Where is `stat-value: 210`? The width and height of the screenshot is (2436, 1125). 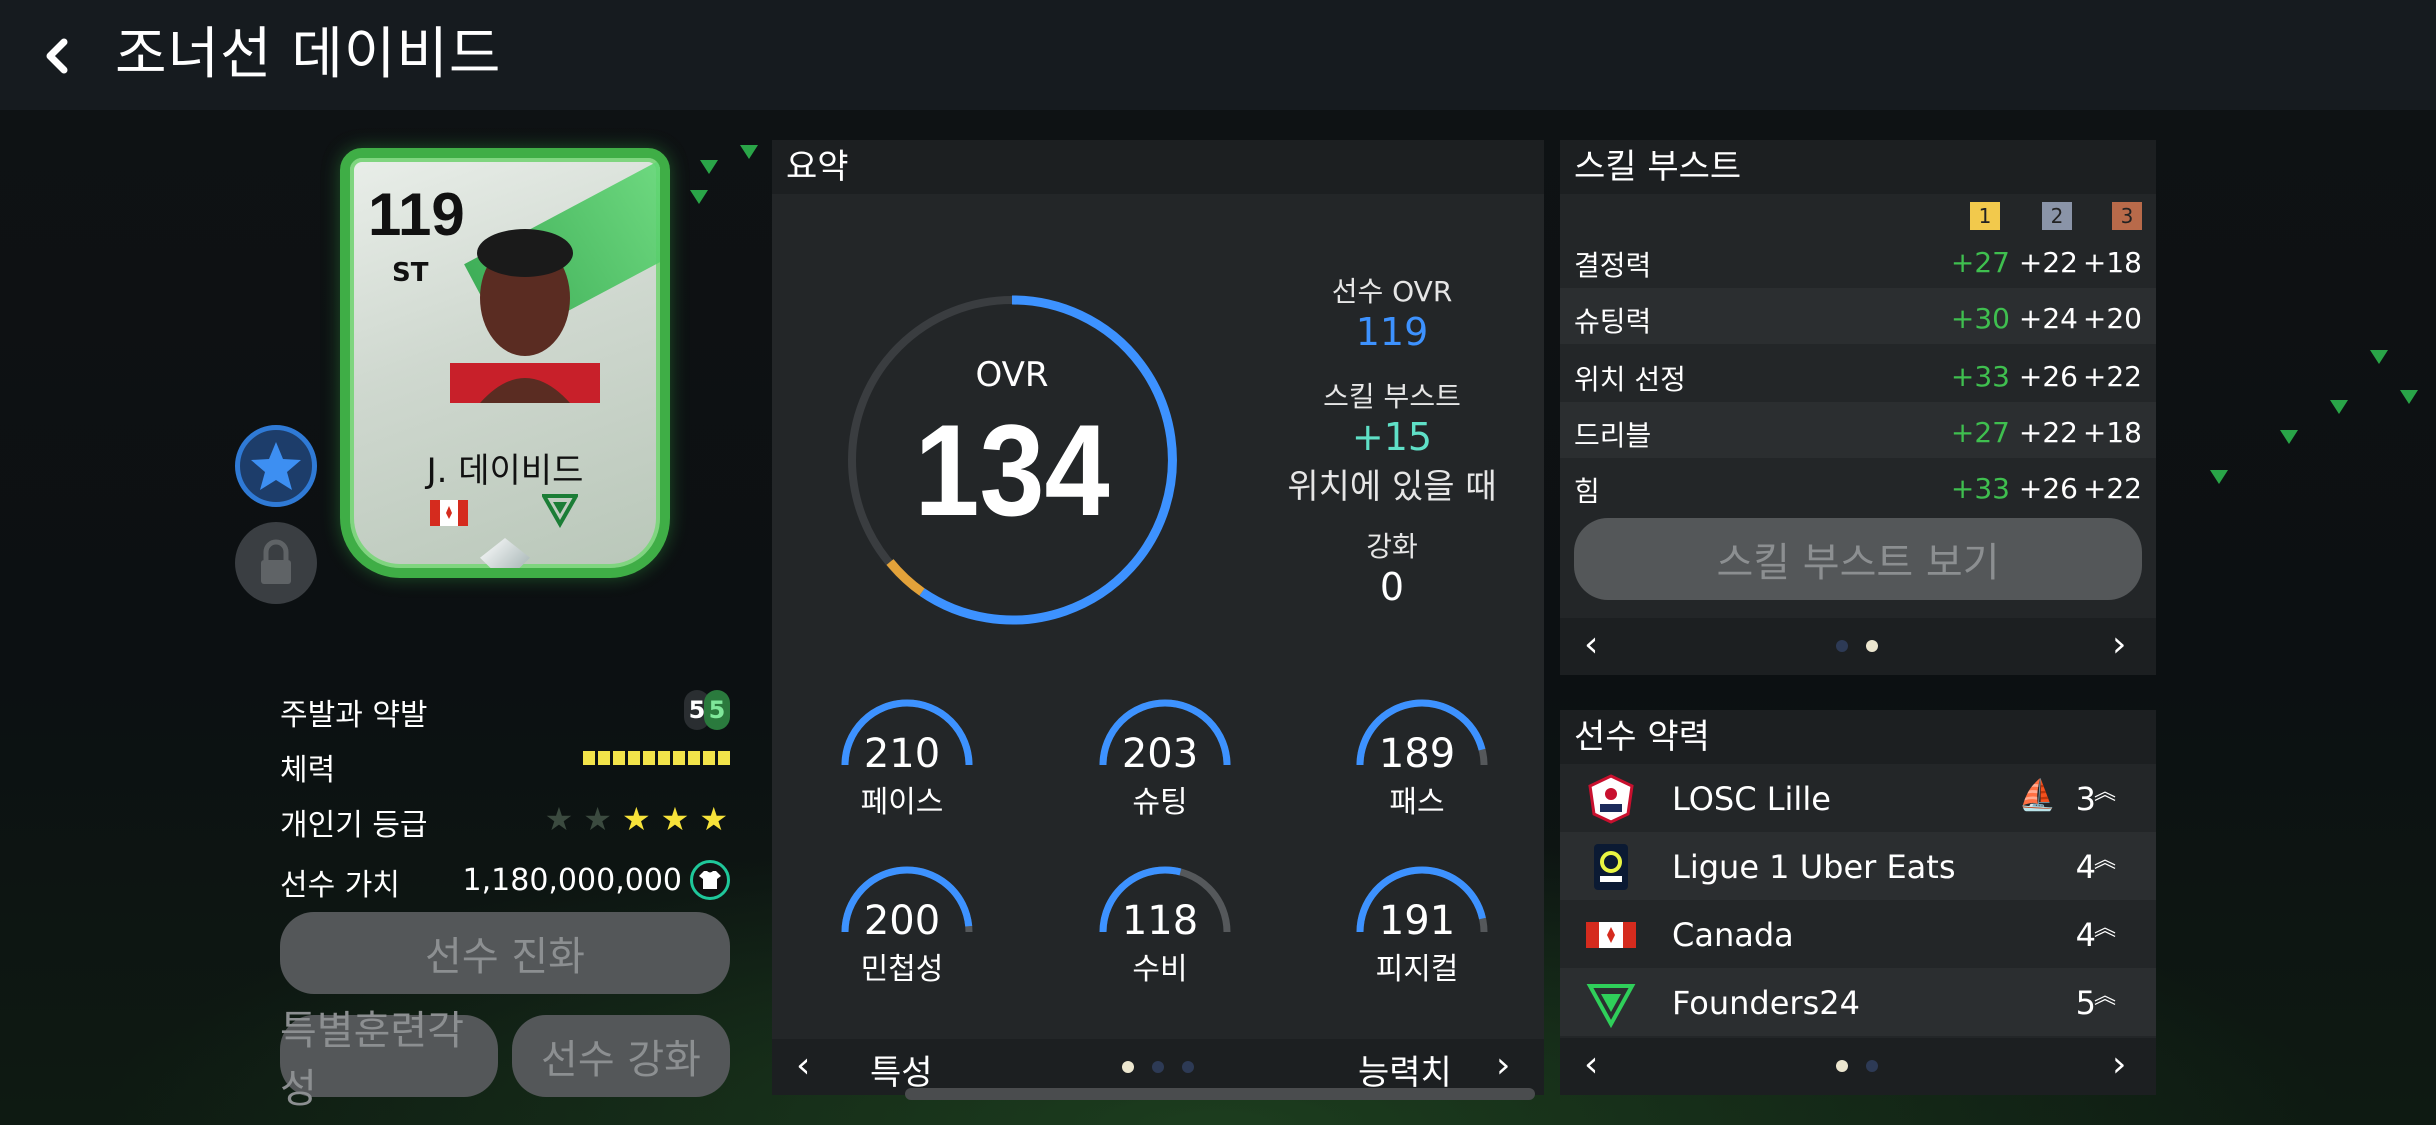 stat-value: 210 is located at coordinates (902, 754).